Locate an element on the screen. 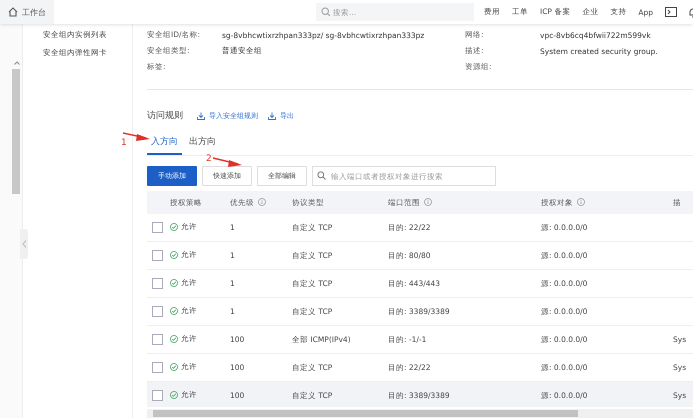 This screenshot has width=693, height=418. annotation-number: 1 is located at coordinates (124, 143).